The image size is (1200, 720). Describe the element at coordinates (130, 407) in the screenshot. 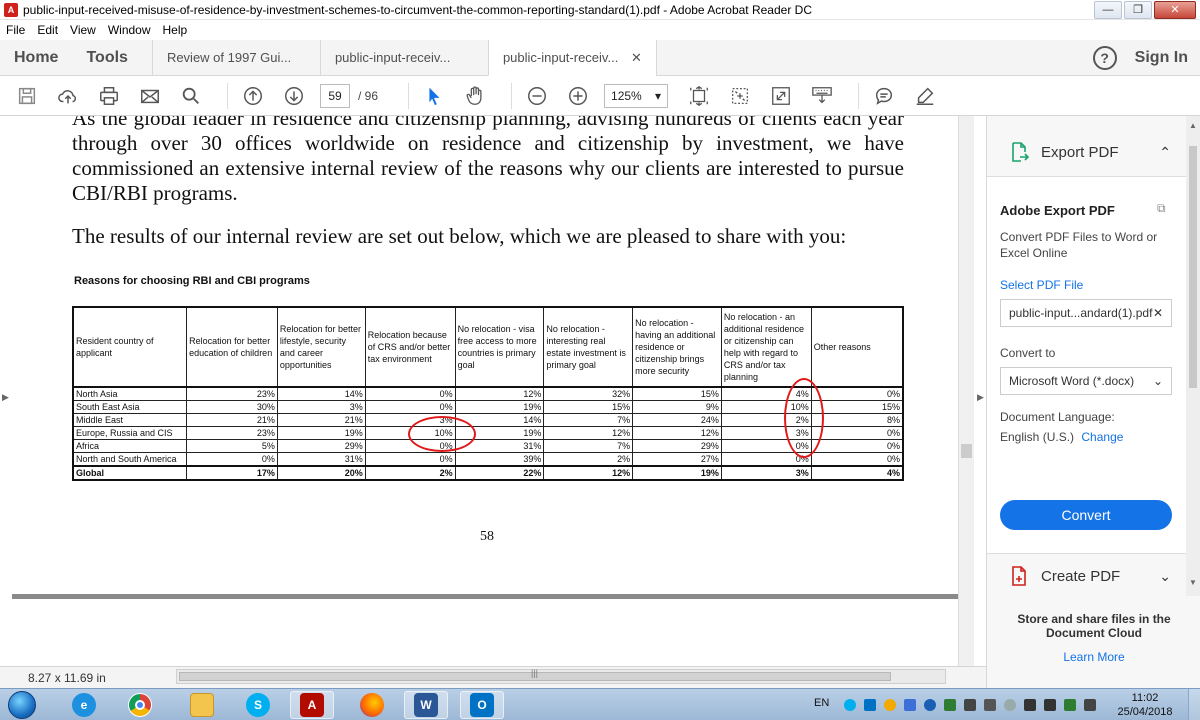

I see `table-cell: South East Asia` at that location.